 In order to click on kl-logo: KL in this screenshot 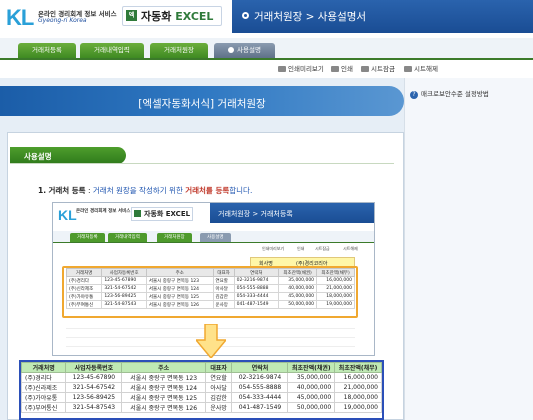, I will do `click(20, 18)`.